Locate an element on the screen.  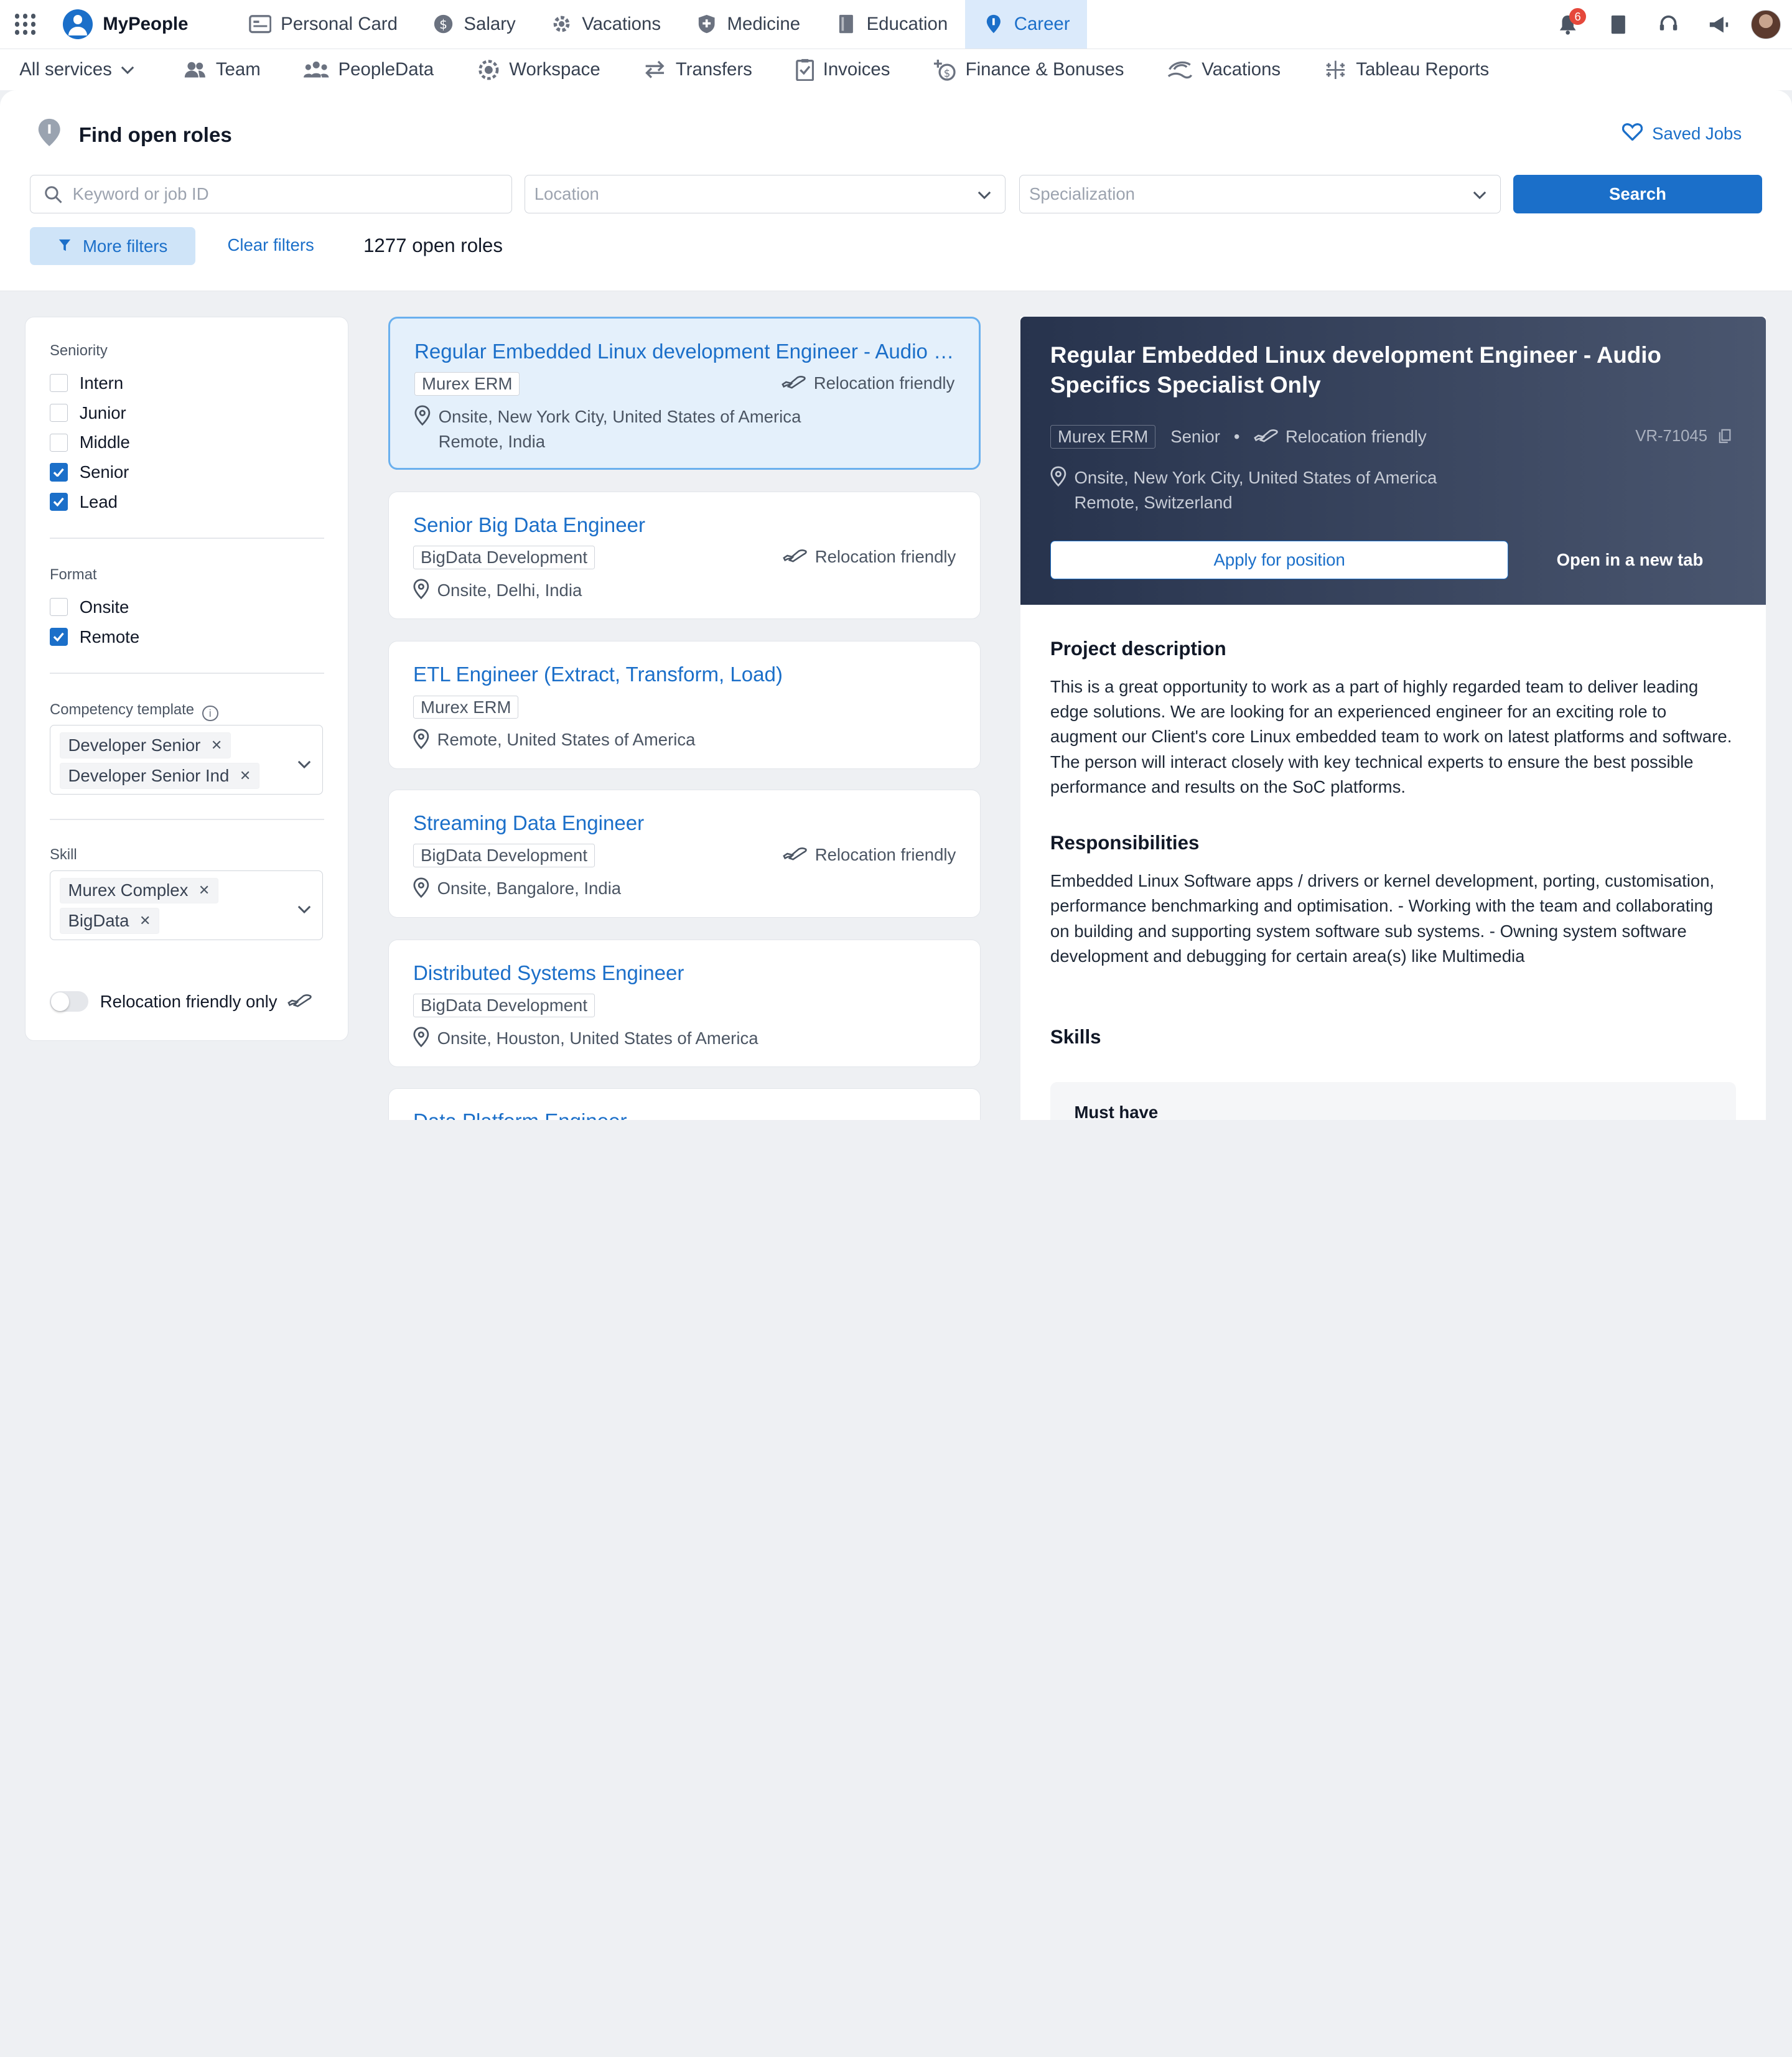
search-button: Search is located at coordinates (1638, 194).